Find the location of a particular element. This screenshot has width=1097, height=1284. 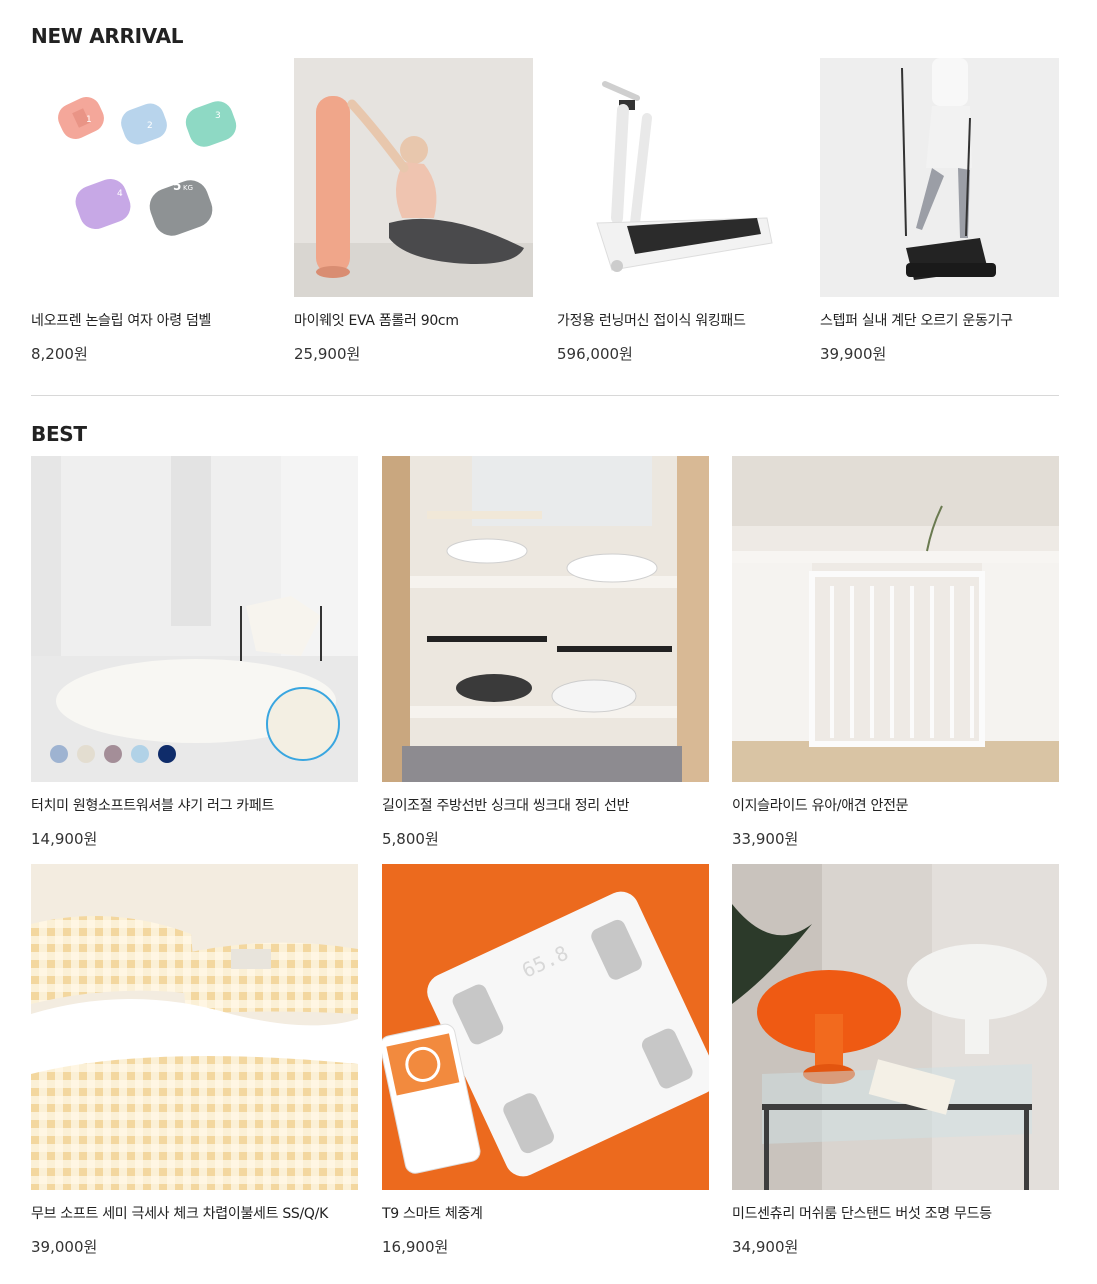

product-name: 마이웨잇 EVA 폼롤러 90cm is located at coordinates (376, 320).